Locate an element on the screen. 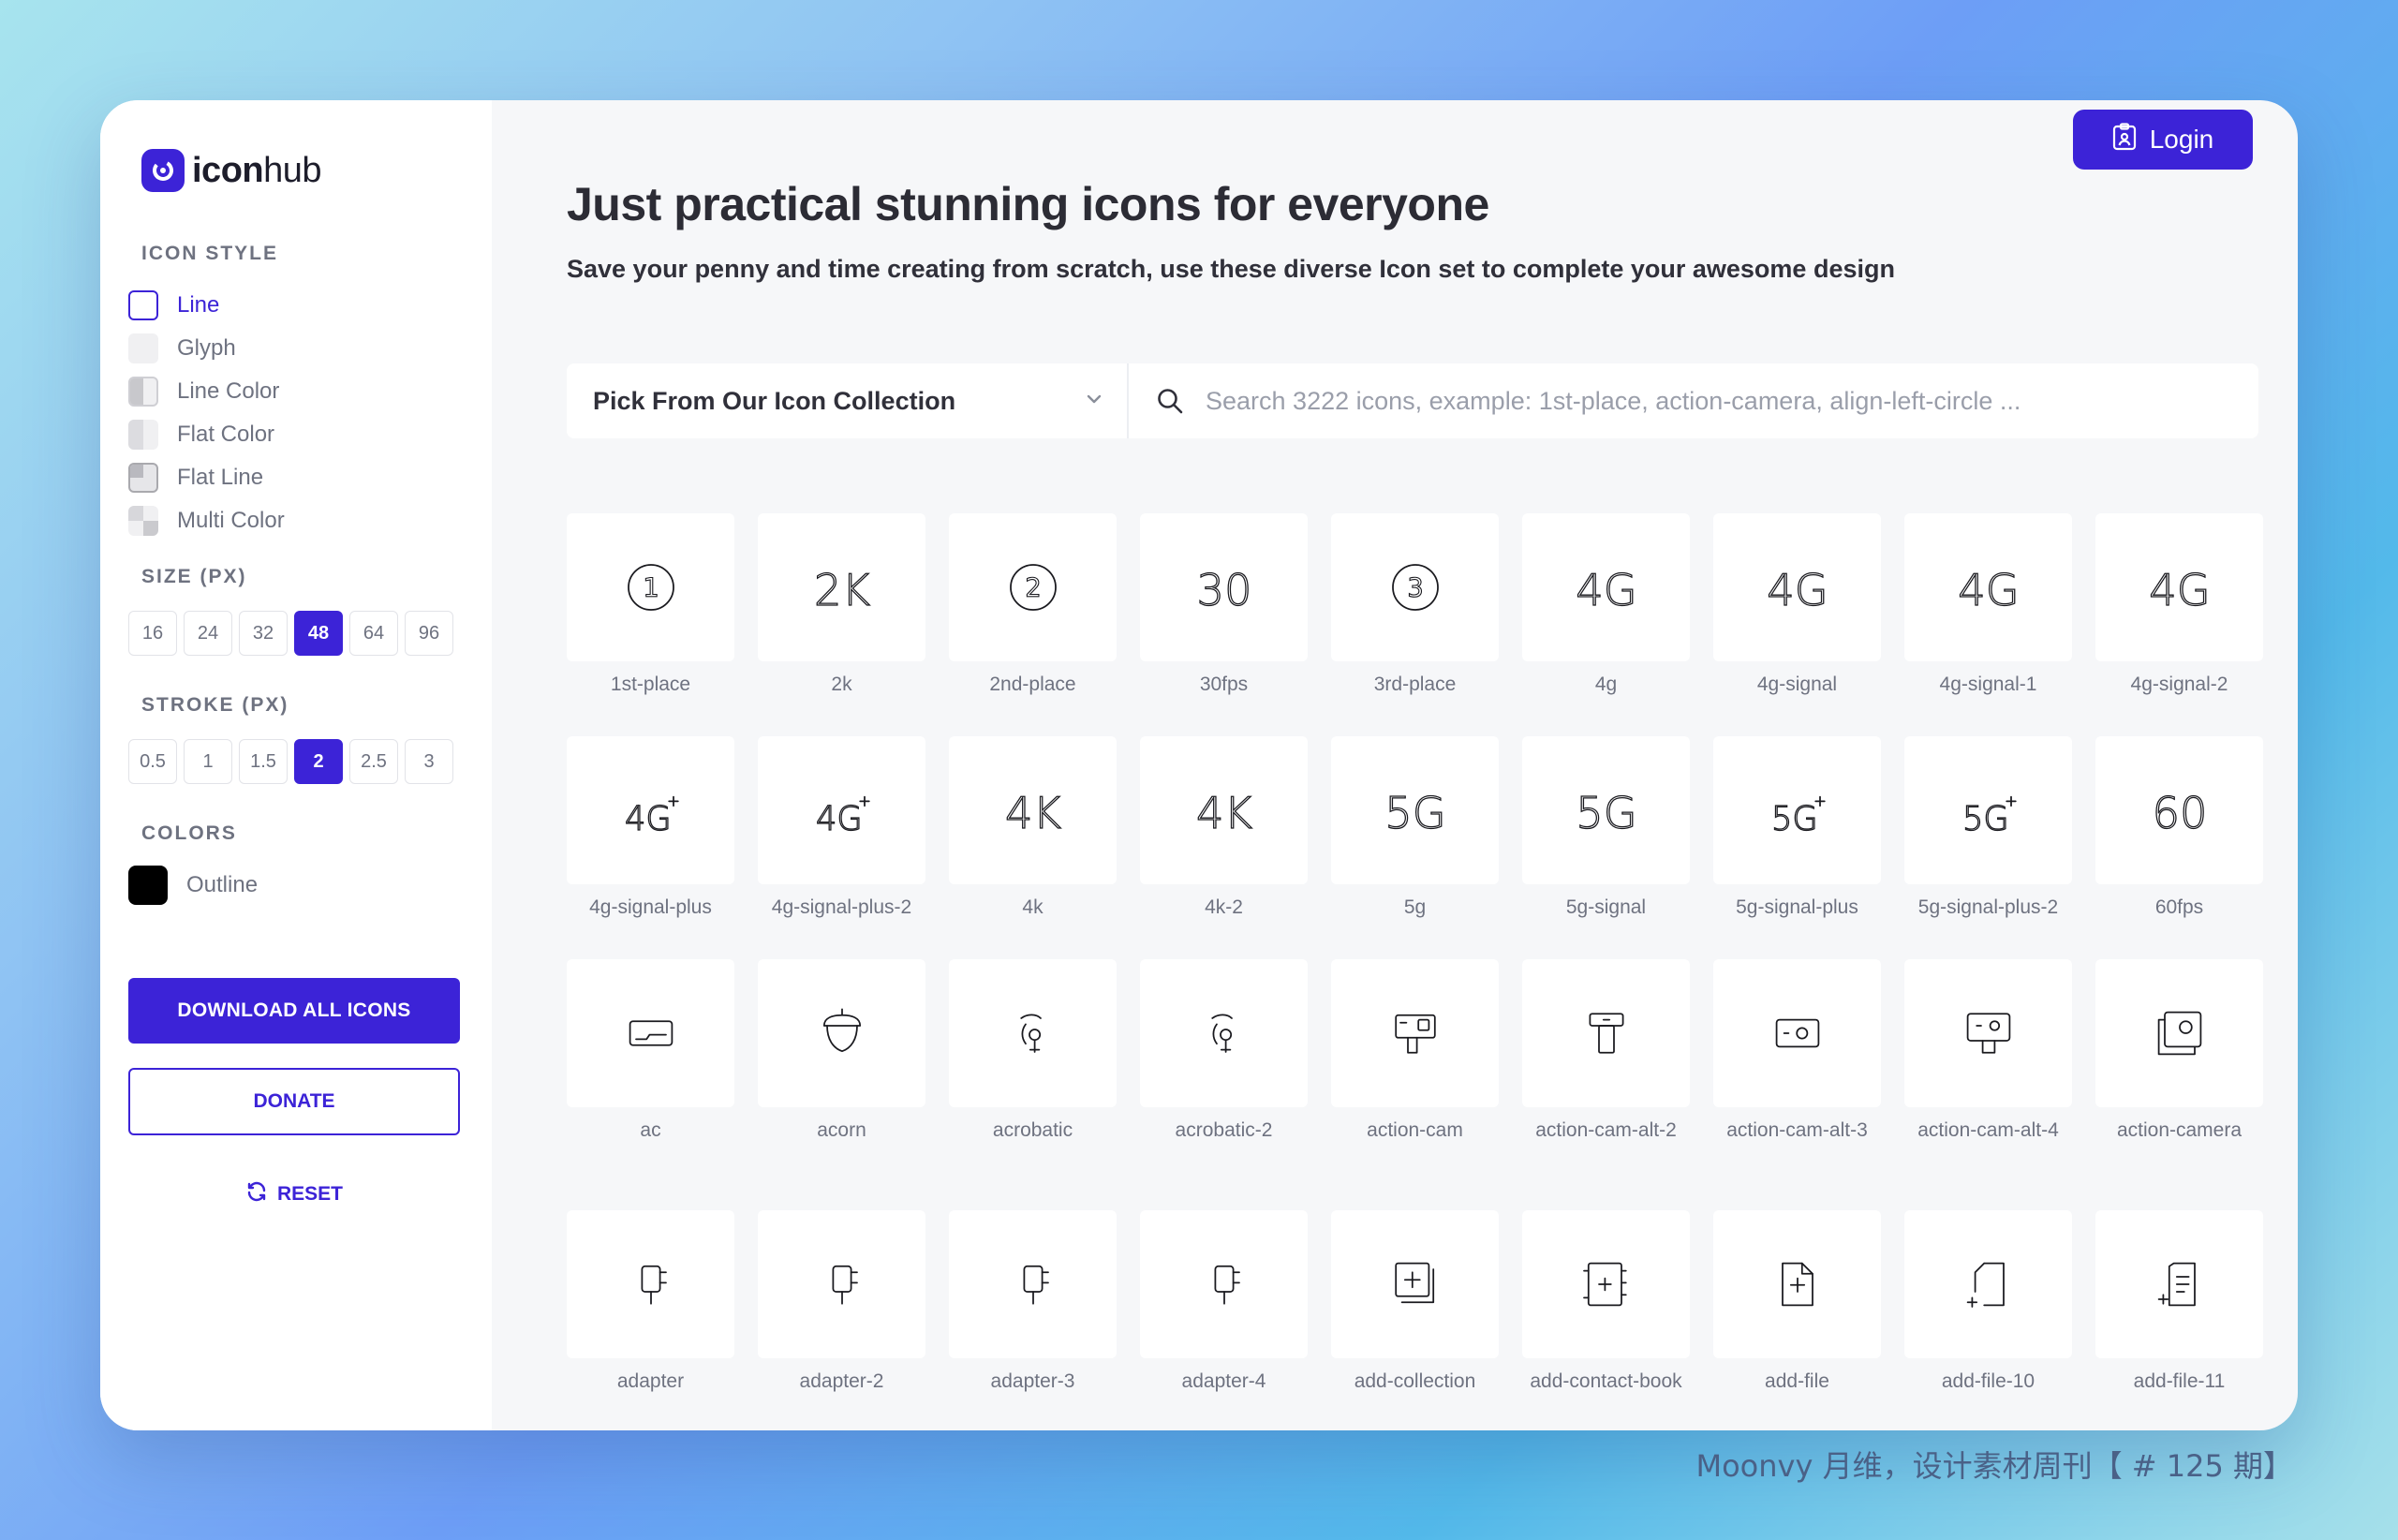  icon-label: ac is located at coordinates (650, 1130).